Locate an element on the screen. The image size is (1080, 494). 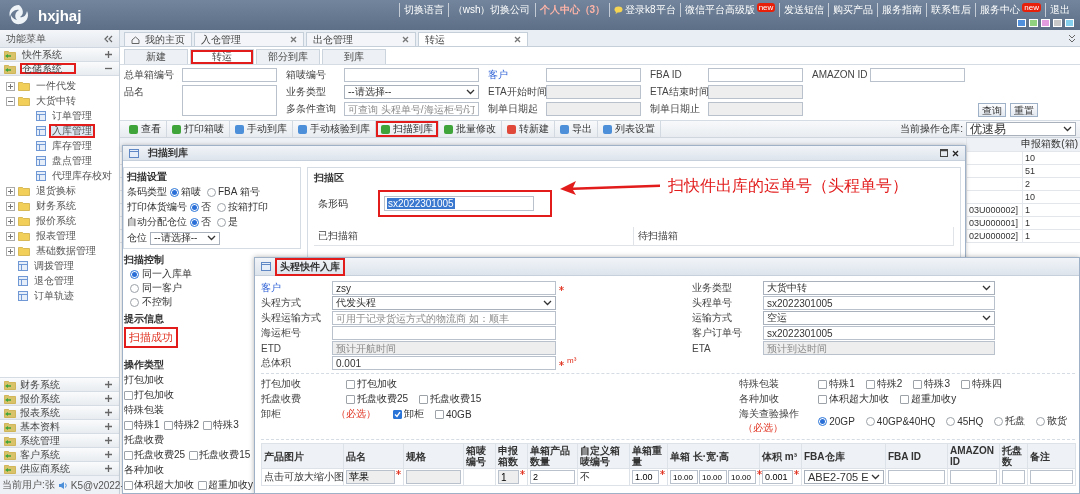
header-link: 退出 is located at coordinates (1059, 10).